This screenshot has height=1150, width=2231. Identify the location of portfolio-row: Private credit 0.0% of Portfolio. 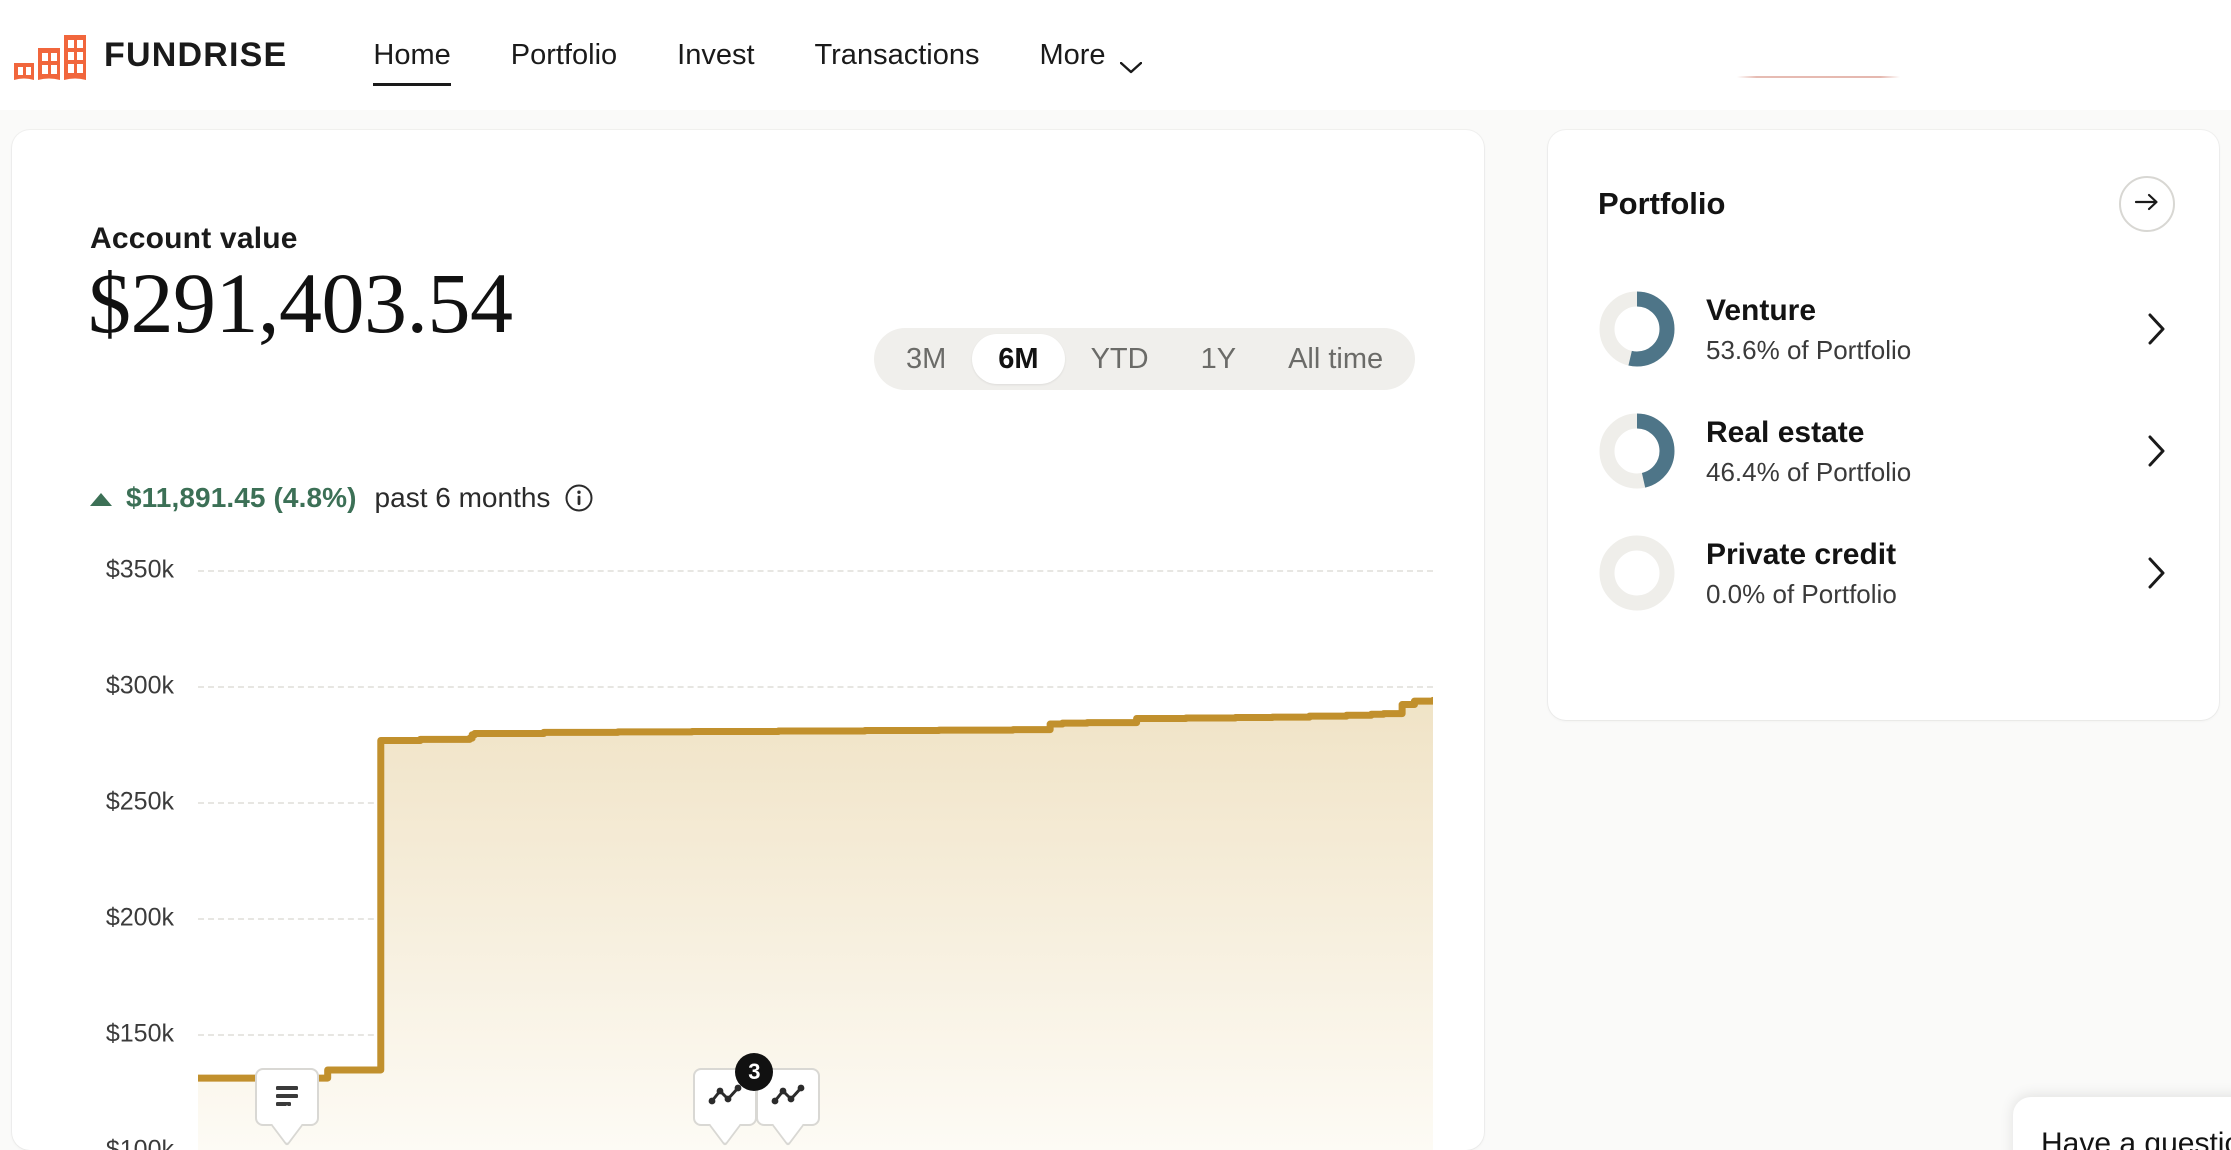
(1886, 573).